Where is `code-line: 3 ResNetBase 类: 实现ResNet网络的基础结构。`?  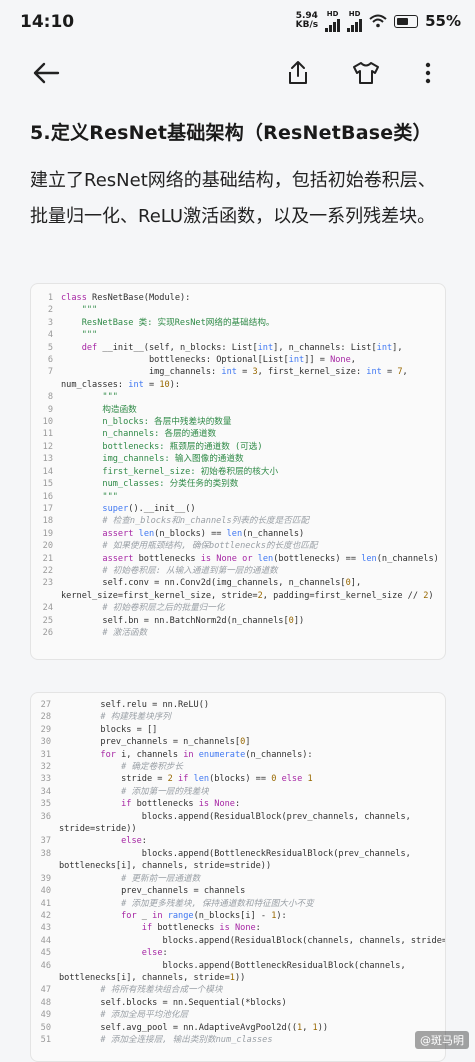 code-line: 3 ResNetBase 类: 实现ResNet网络的基础结构。 is located at coordinates (238, 323).